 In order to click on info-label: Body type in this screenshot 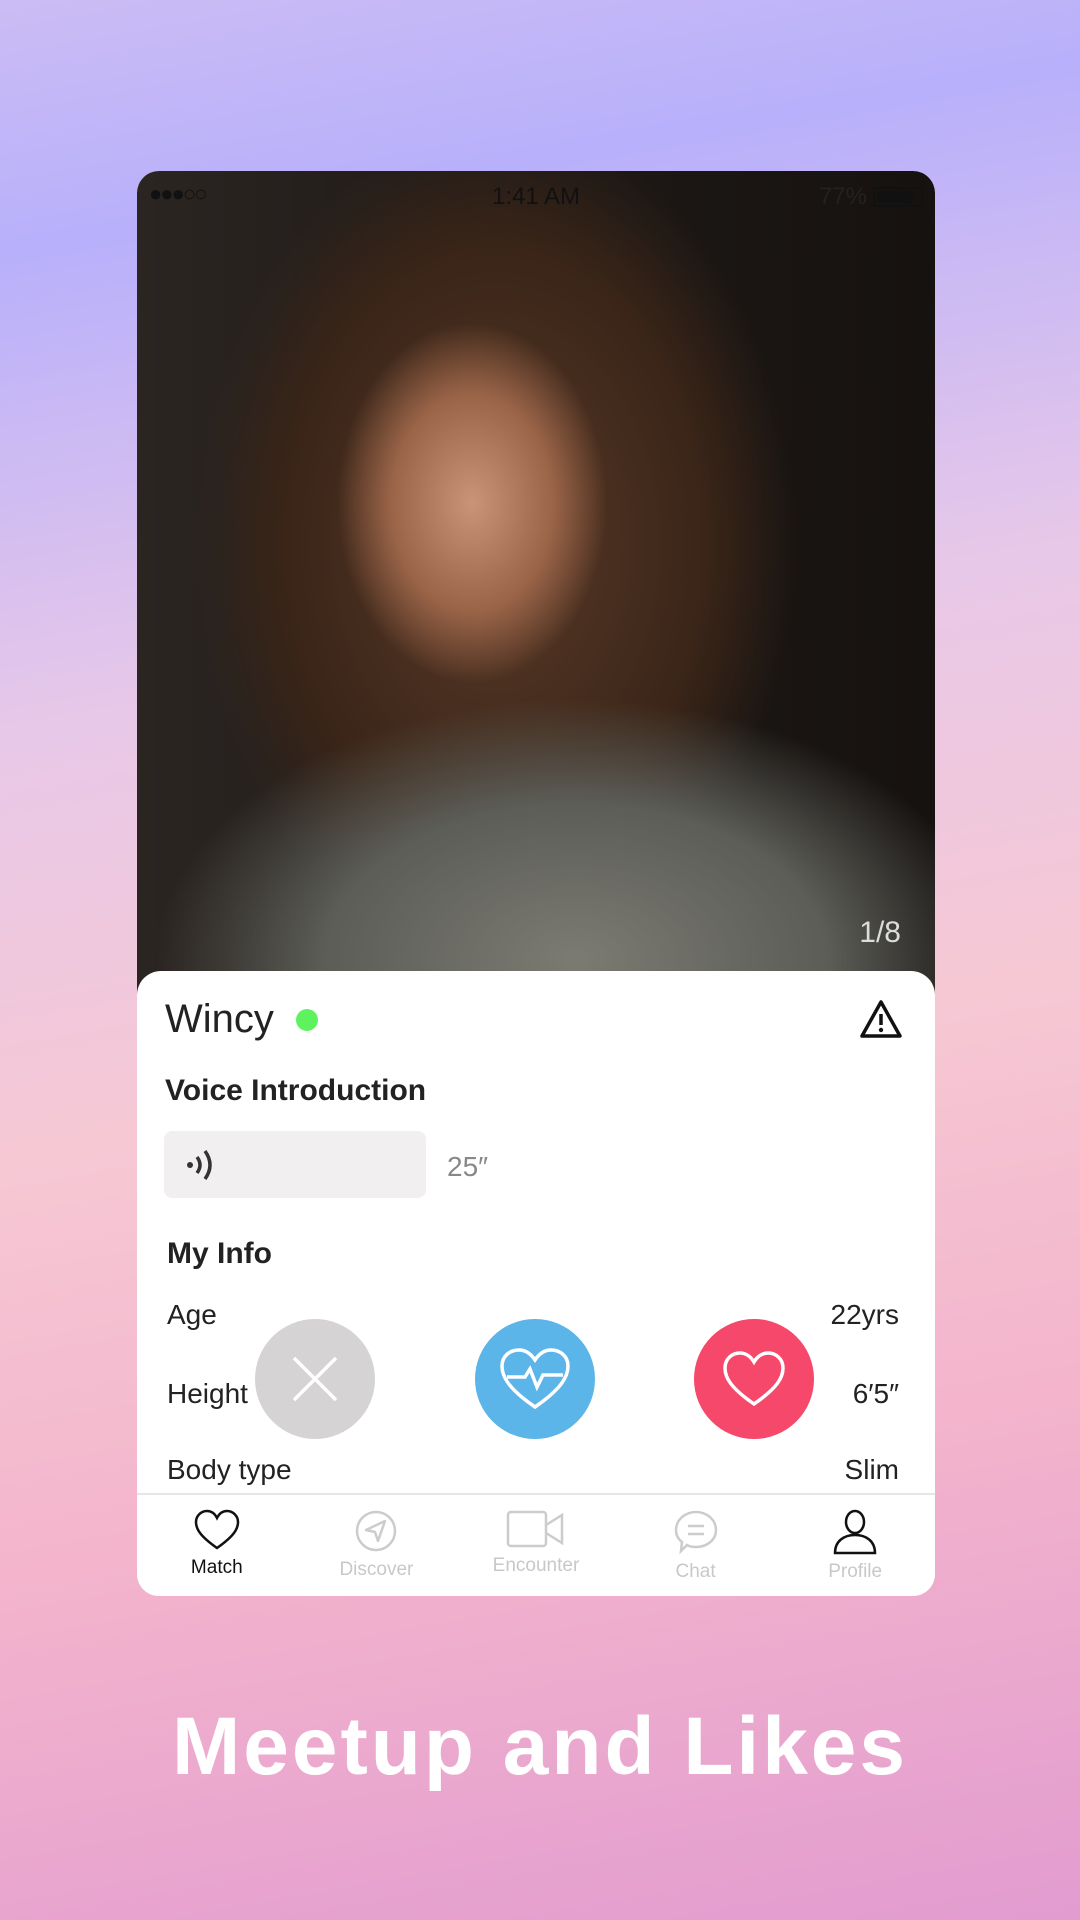, I will do `click(229, 1469)`.